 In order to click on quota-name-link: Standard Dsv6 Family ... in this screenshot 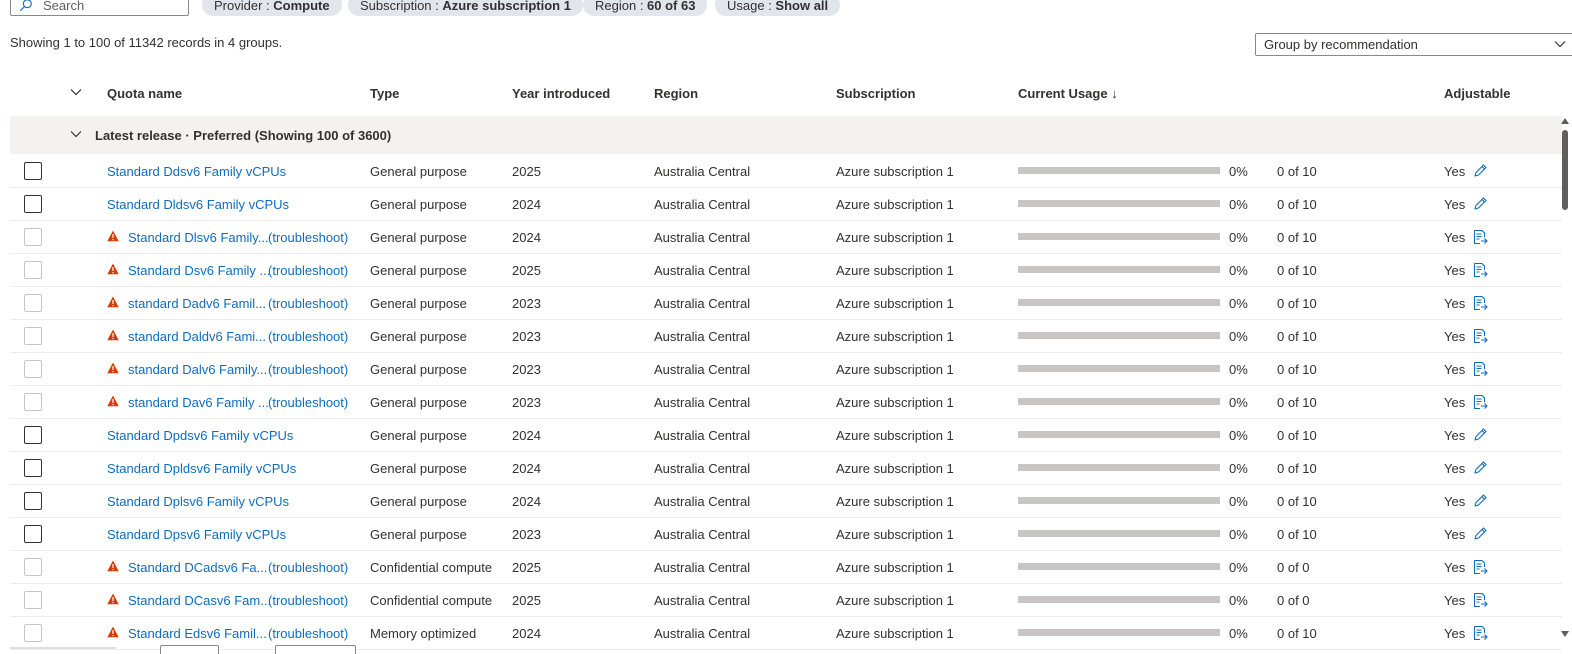, I will do `click(199, 270)`.